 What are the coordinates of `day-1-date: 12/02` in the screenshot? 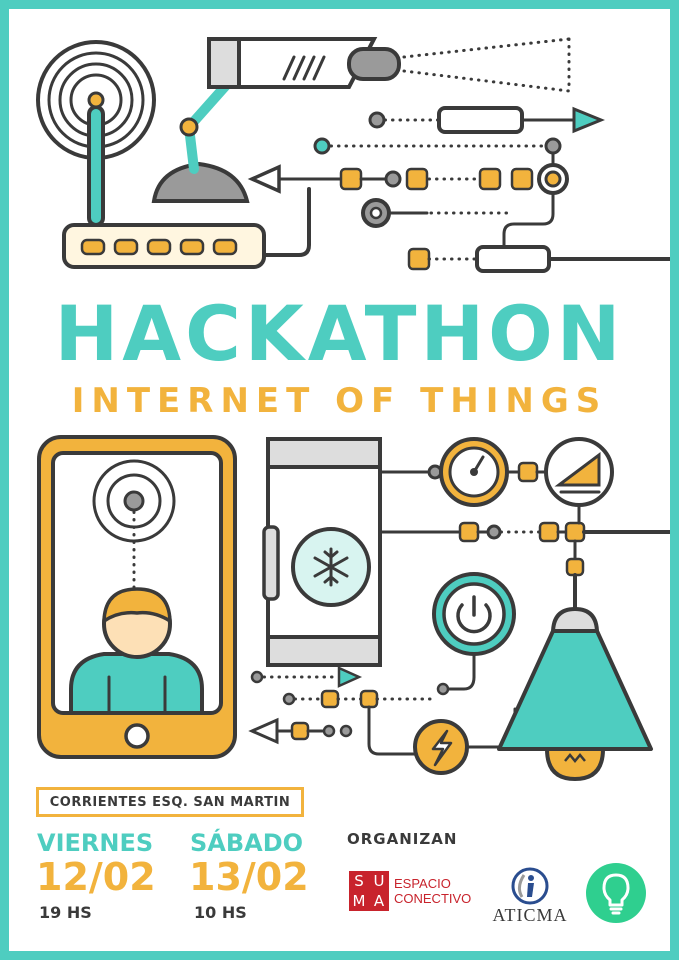 It's located at (96, 877).